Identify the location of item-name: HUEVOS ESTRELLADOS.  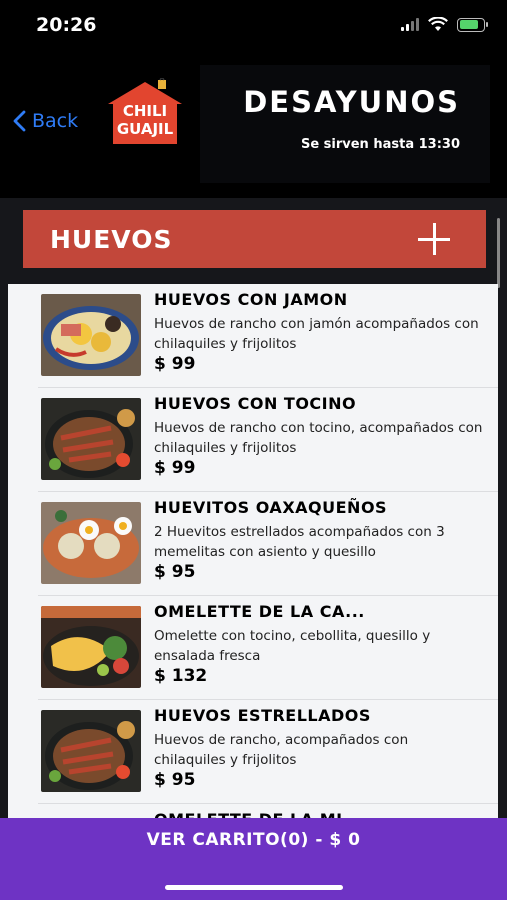
(262, 715).